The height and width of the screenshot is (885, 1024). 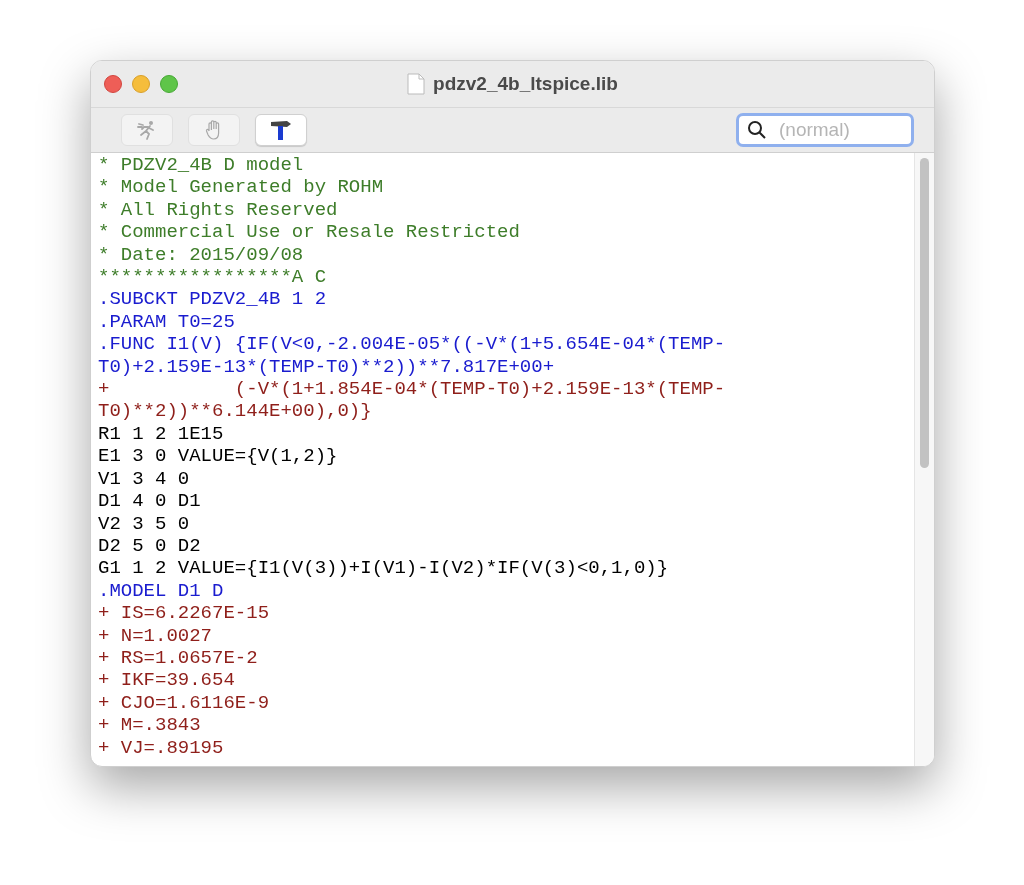 I want to click on code-line: * PDZV2_4B D model, so click(x=201, y=165).